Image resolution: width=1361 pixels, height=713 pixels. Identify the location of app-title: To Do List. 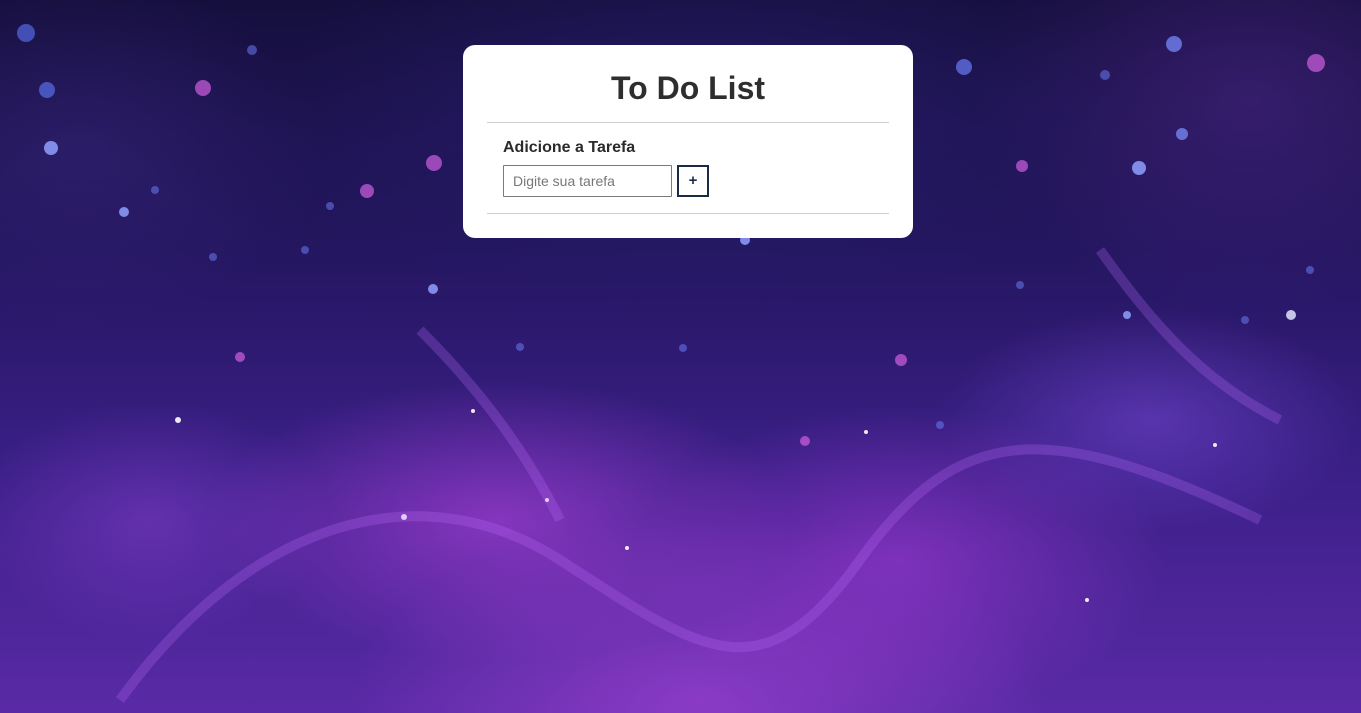
(688, 88).